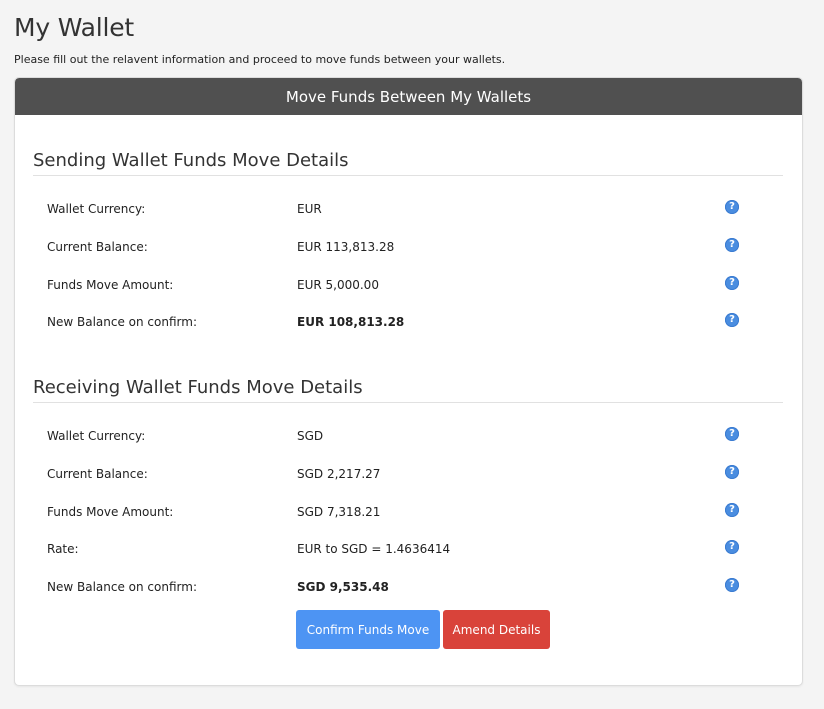  What do you see at coordinates (408, 390) in the screenshot?
I see `receiving-section-heading: Receiving Wallet Funds Move Details` at bounding box center [408, 390].